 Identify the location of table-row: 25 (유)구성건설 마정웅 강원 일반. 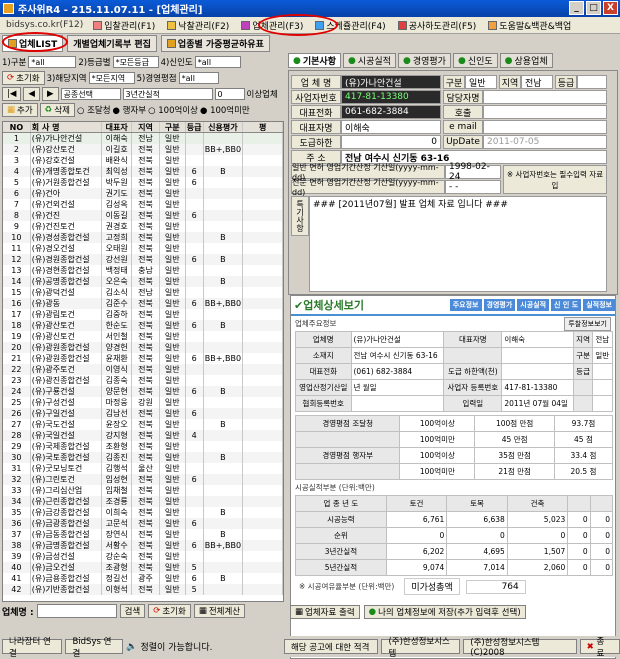
(143, 402).